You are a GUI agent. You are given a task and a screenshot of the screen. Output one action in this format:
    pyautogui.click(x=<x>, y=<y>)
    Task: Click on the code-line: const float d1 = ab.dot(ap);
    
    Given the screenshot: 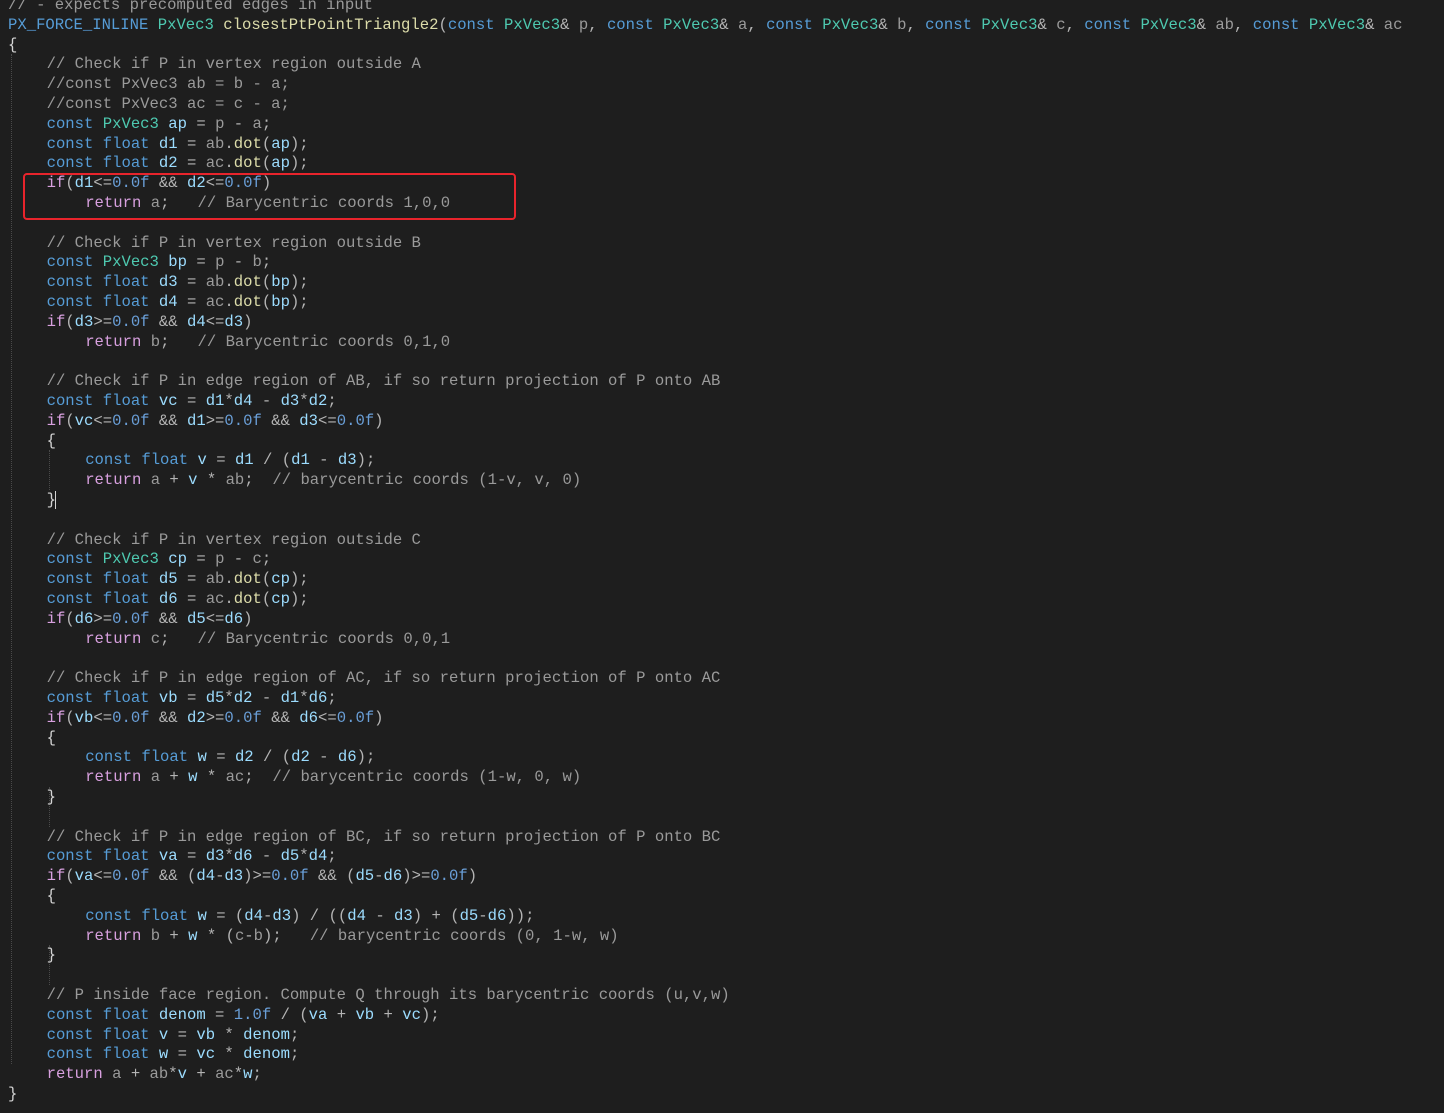 What is the action you would take?
    pyautogui.click(x=158, y=144)
    